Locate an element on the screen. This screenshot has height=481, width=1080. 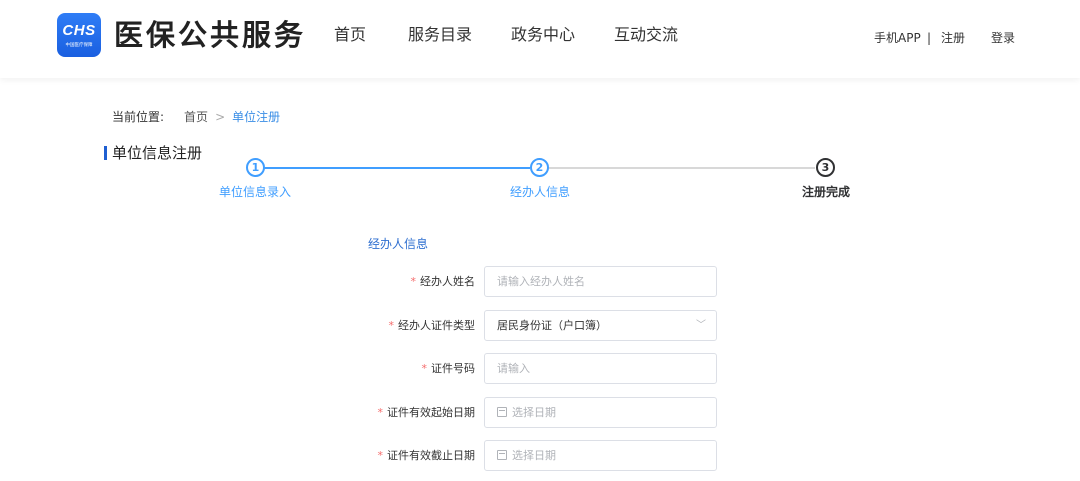
logo-text: CHS is located at coordinates (79, 30).